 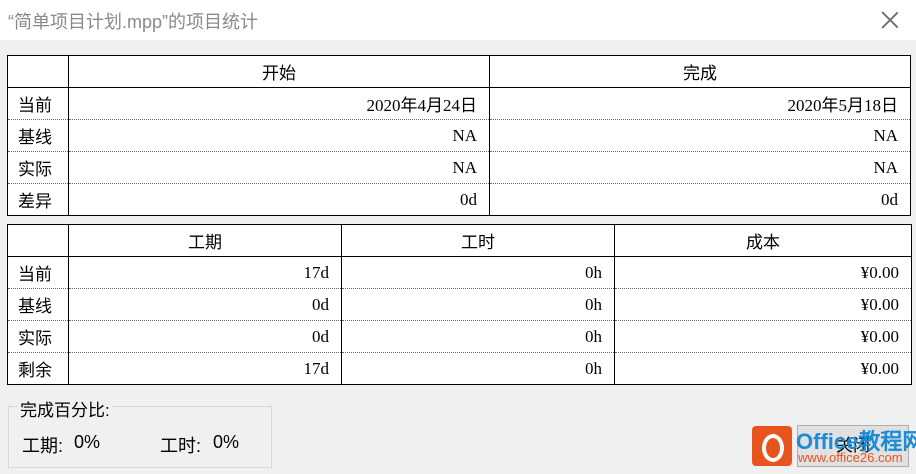 What do you see at coordinates (87, 442) in the screenshot?
I see `duration-percent-value: 0%` at bounding box center [87, 442].